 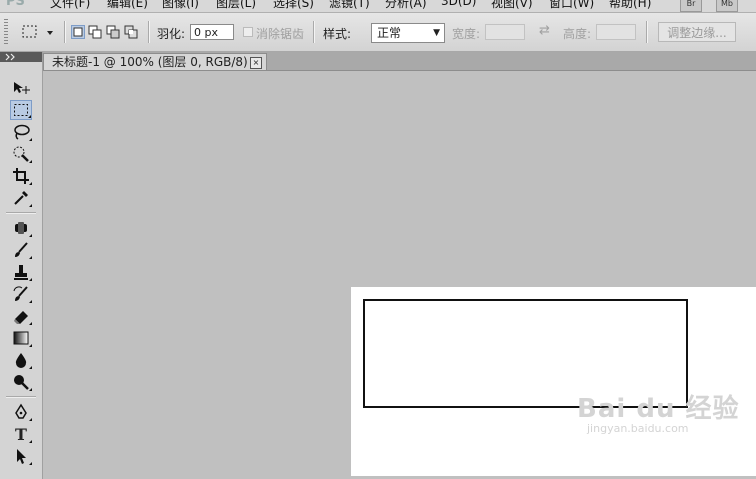 I want to click on gradient-tool-icon, so click(x=21, y=338).